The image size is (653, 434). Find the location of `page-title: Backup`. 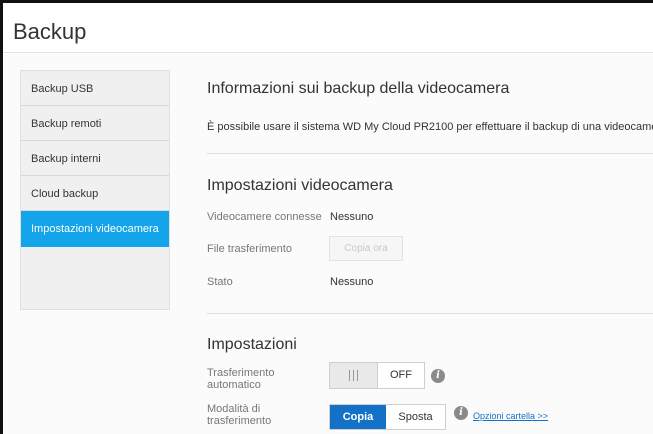

page-title: Backup is located at coordinates (50, 31).